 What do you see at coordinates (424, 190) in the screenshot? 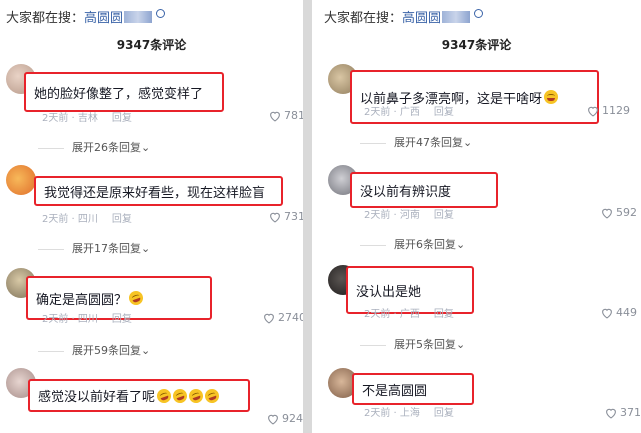
I see `comment-text: 没以前有辨识度` at bounding box center [424, 190].